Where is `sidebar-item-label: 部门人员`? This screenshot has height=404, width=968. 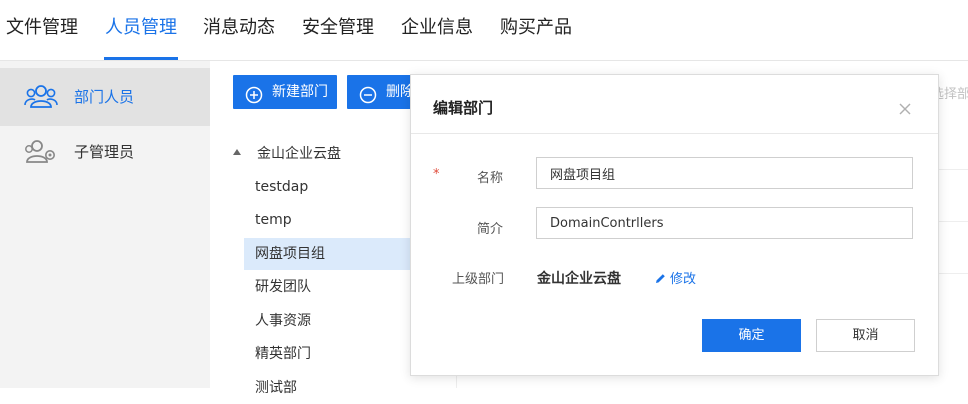 sidebar-item-label: 部门人员 is located at coordinates (104, 97).